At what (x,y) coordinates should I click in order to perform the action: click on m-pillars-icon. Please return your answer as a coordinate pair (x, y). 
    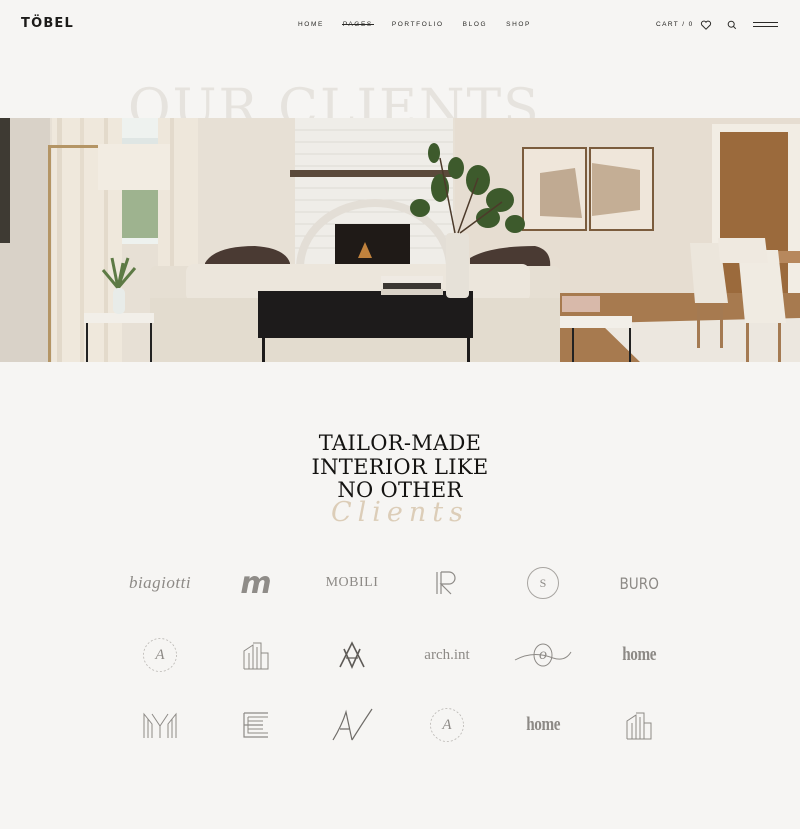
    Looking at the image, I should click on (160, 725).